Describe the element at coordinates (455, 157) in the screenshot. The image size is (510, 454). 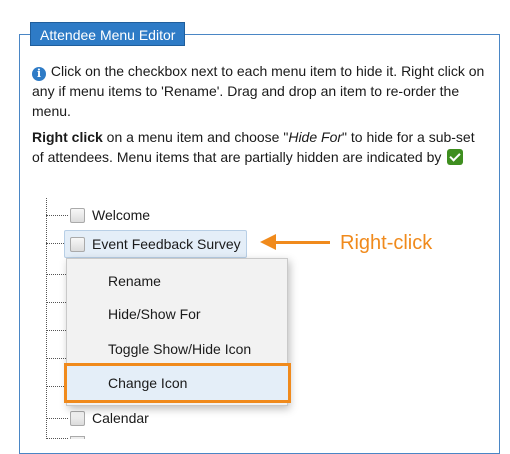
I see `partially-hidden-check-icon` at that location.